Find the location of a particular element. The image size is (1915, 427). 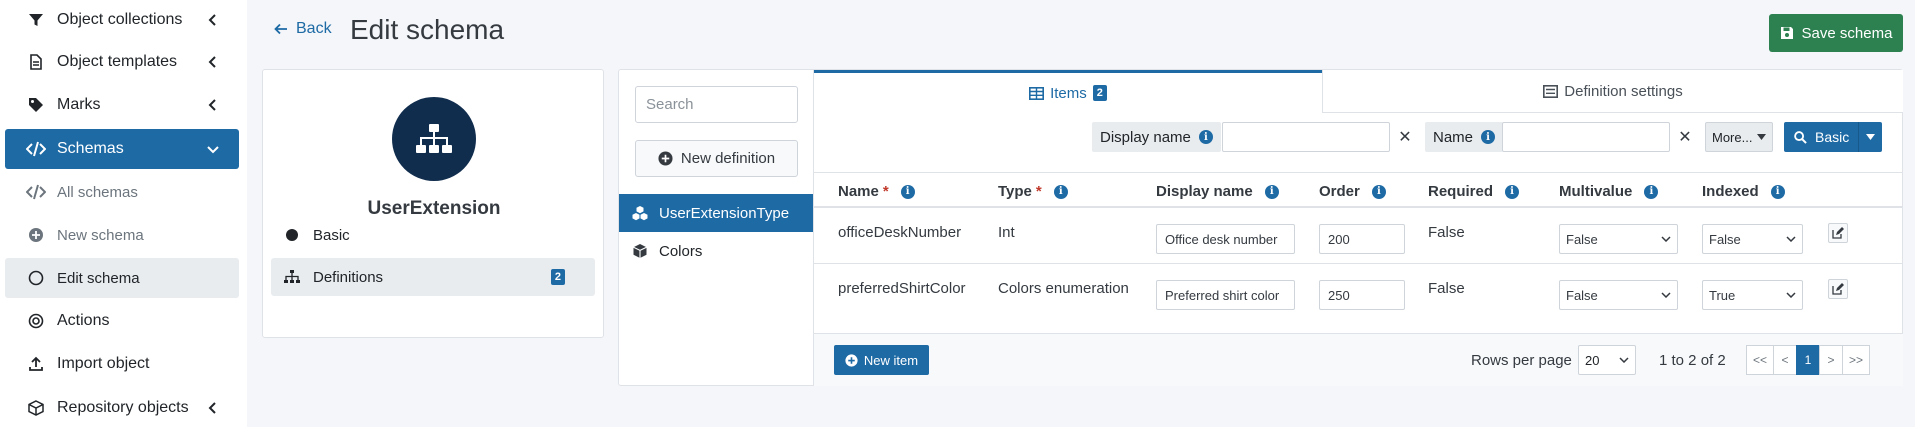

sidebar-item-object-templates: Object templates is located at coordinates (122, 62).